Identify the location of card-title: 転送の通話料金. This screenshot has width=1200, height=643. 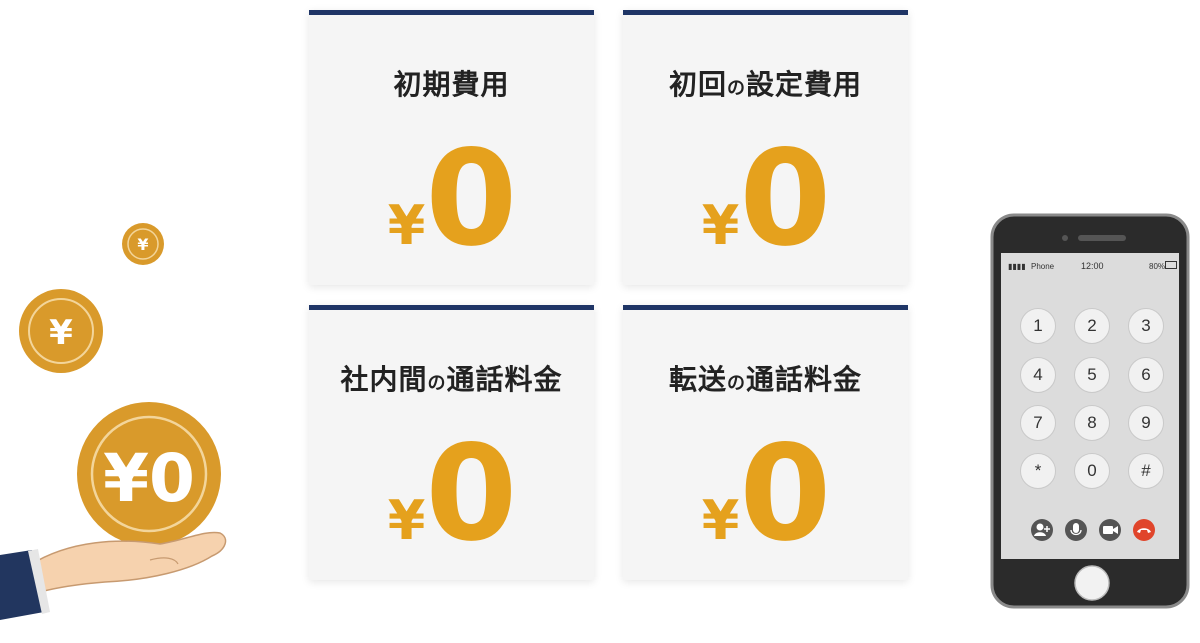
(765, 379).